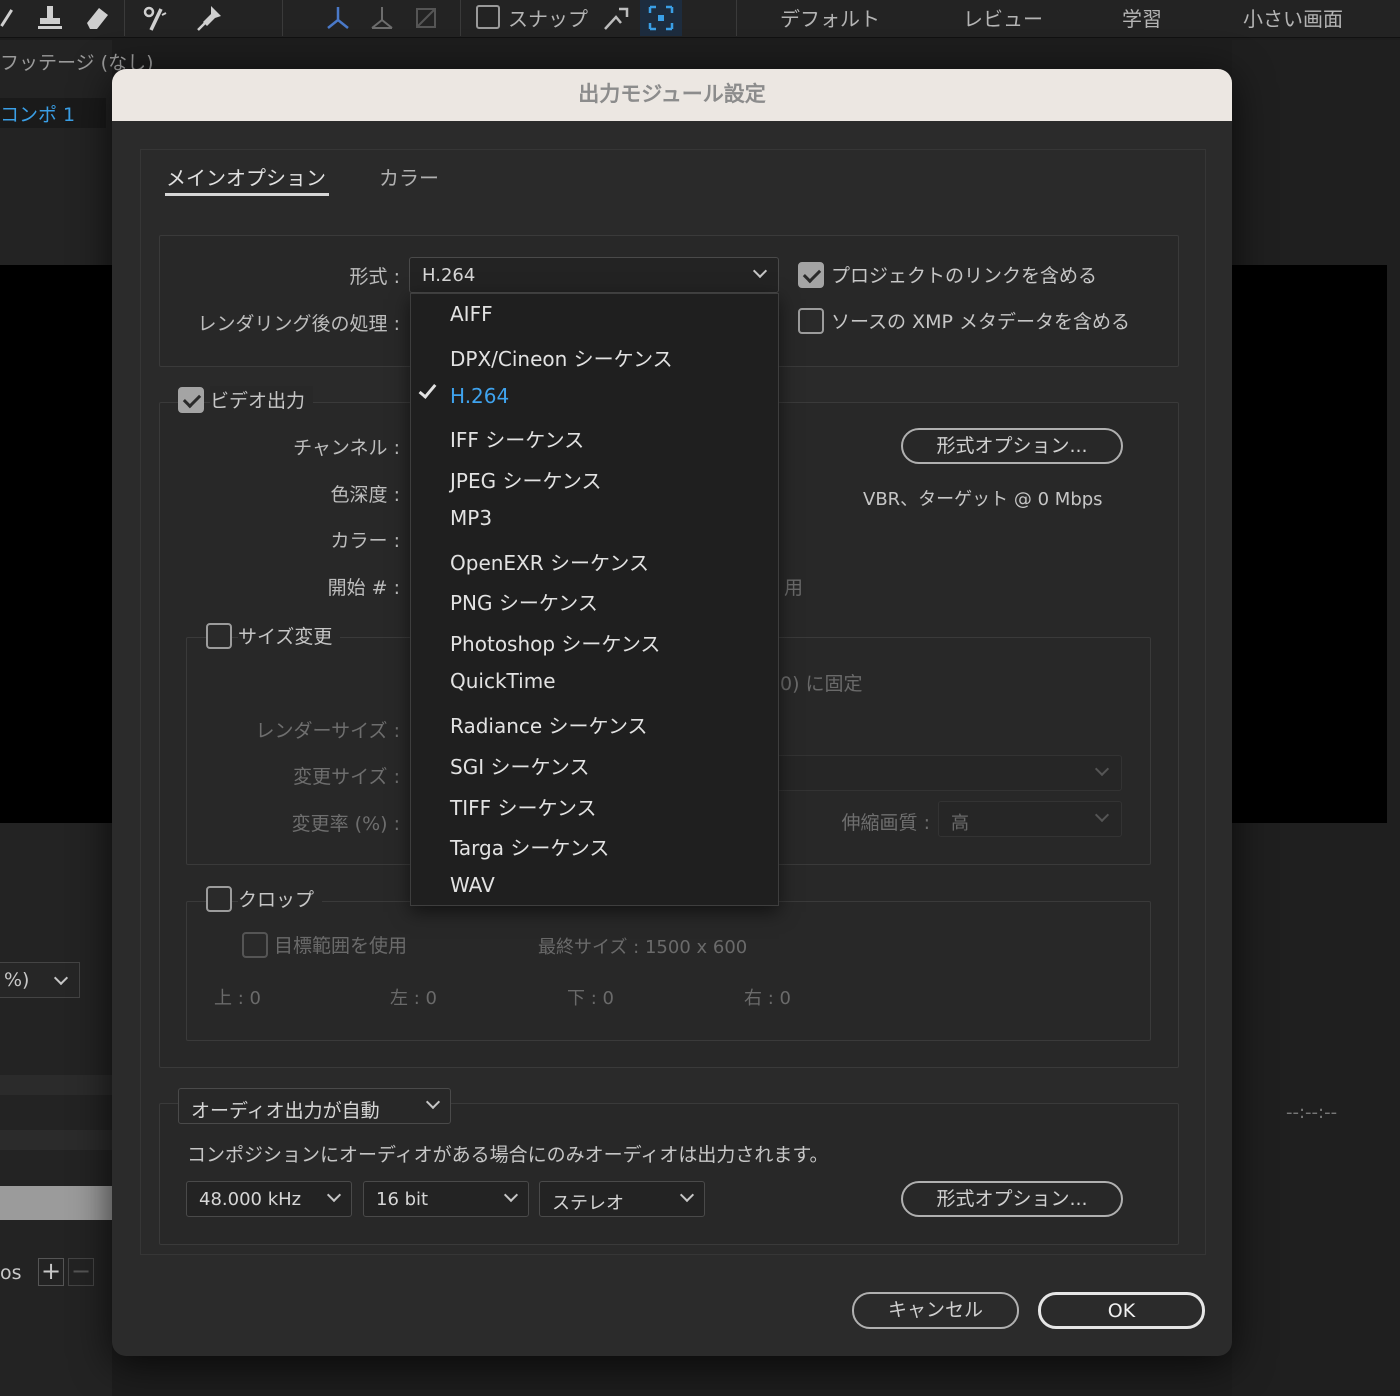 Image resolution: width=1400 pixels, height=1396 pixels. I want to click on audio-channels-value: ステレオ, so click(588, 1203).